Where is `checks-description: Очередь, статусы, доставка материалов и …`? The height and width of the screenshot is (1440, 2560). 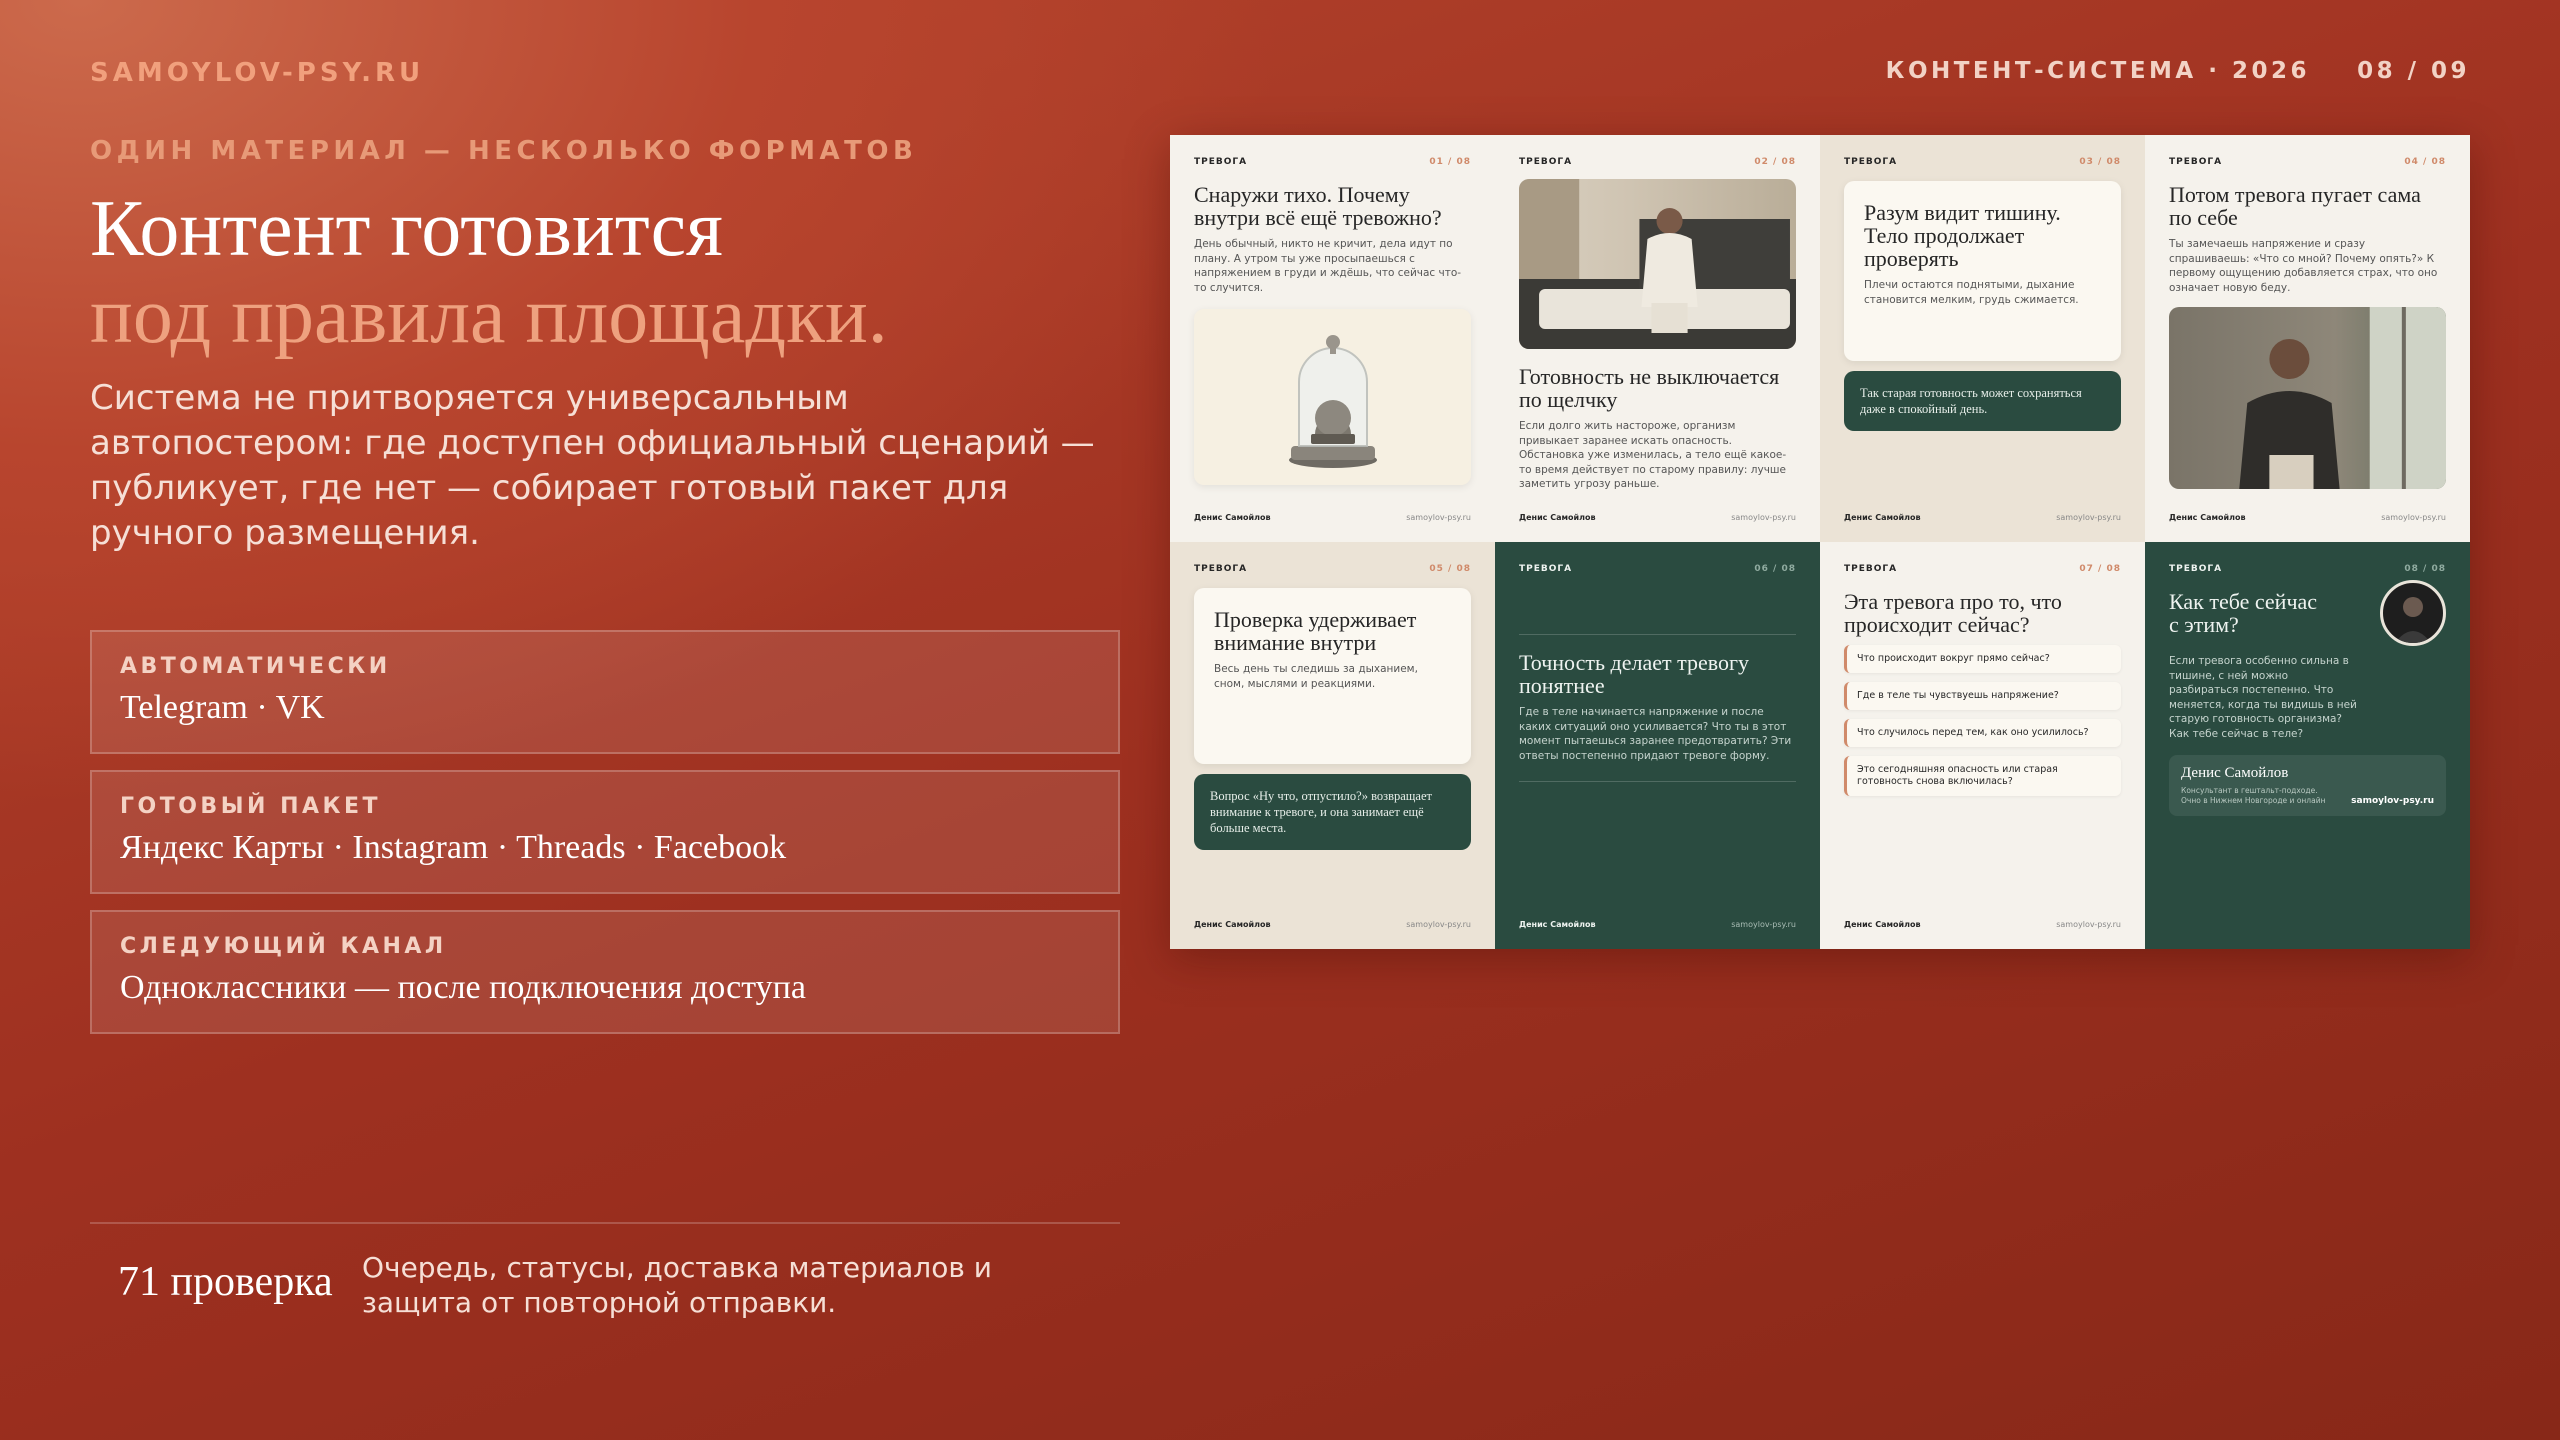
checks-description: Очередь, статусы, доставка материалов и … is located at coordinates (677, 1285).